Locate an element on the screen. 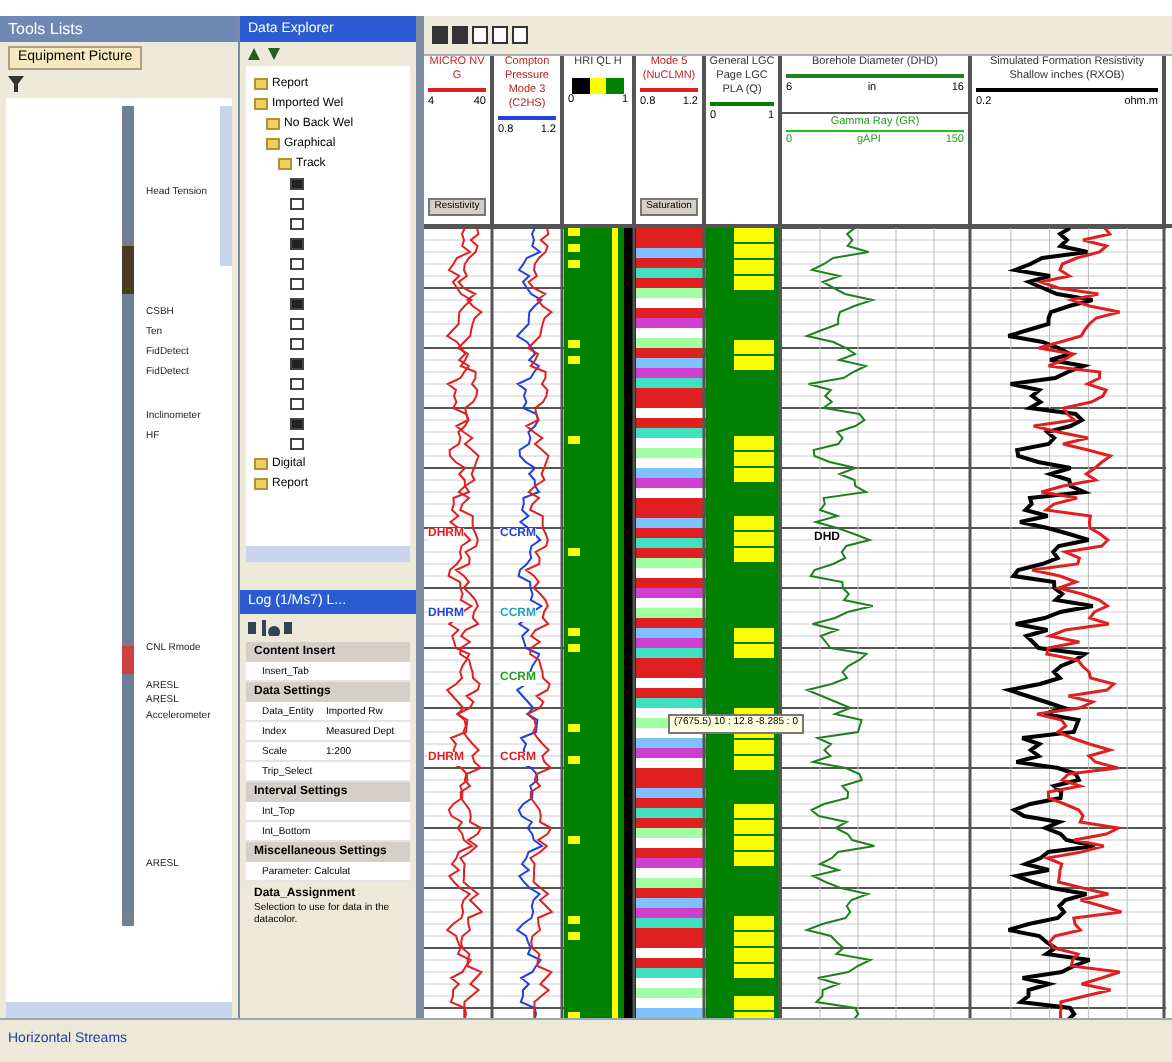 This screenshot has height=1062, width=1172. filter-icon is located at coordinates (16, 84).